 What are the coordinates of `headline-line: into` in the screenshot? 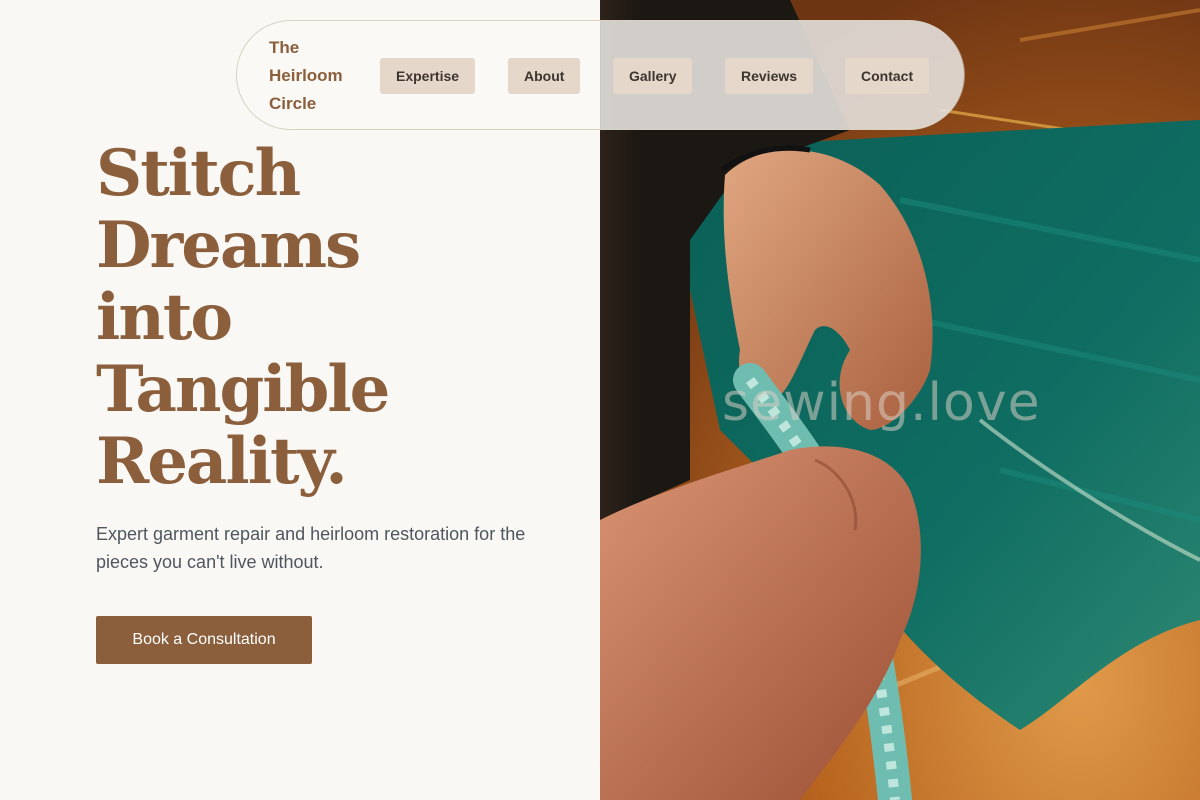 It's located at (164, 317).